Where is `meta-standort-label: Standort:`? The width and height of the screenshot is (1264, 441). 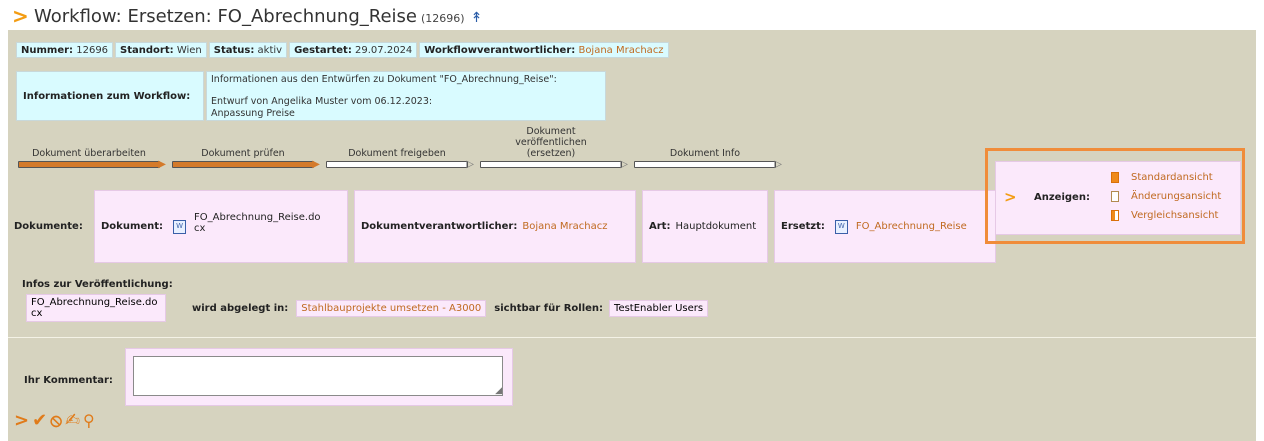
meta-standort-label: Standort: is located at coordinates (147, 50).